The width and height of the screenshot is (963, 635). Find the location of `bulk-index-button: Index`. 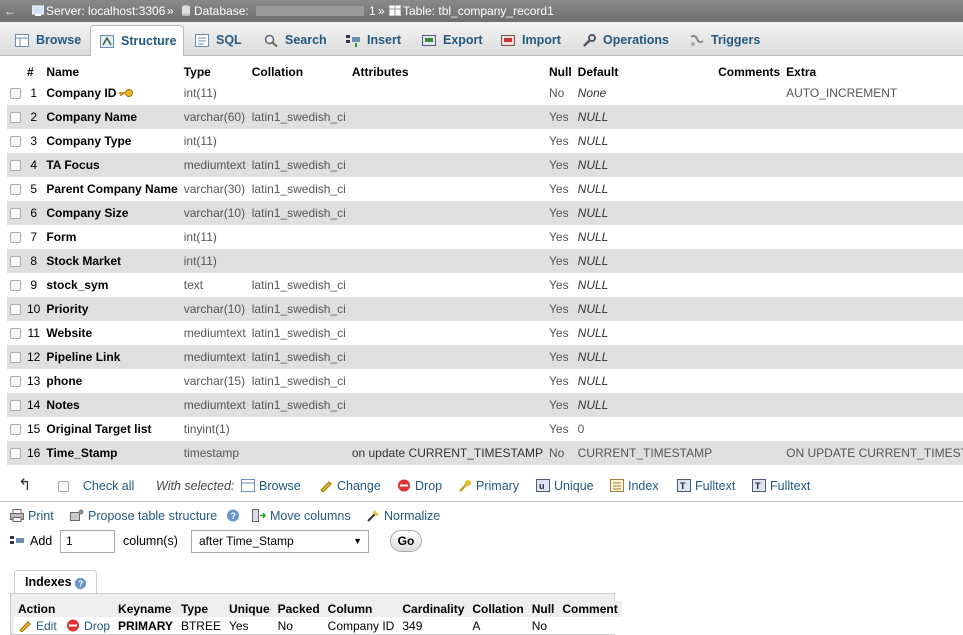

bulk-index-button: Index is located at coordinates (634, 486).